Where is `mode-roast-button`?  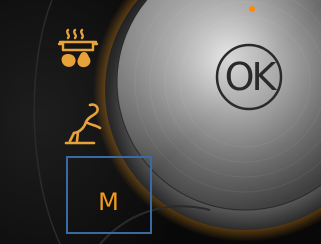 mode-roast-button is located at coordinates (84, 123).